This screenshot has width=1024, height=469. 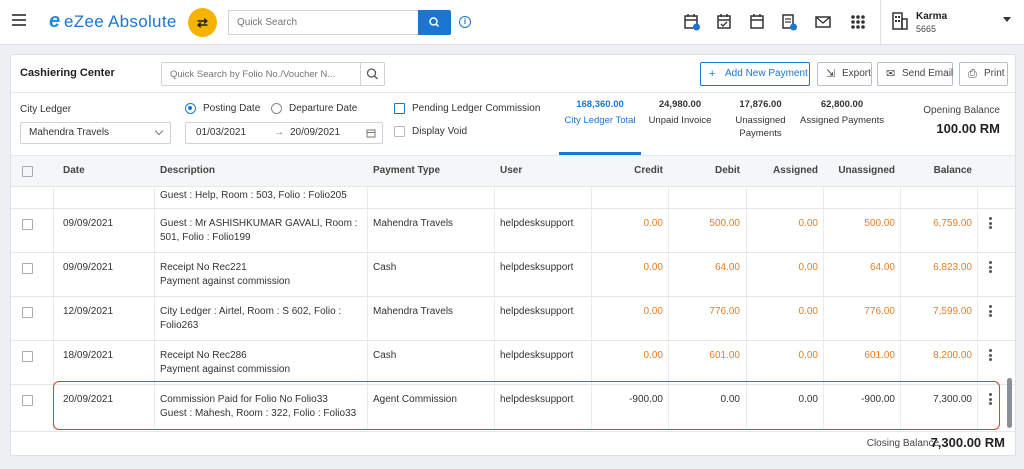 What do you see at coordinates (842, 113) in the screenshot?
I see `stat-assigned-payments: 62,800.00 Assigned Payments` at bounding box center [842, 113].